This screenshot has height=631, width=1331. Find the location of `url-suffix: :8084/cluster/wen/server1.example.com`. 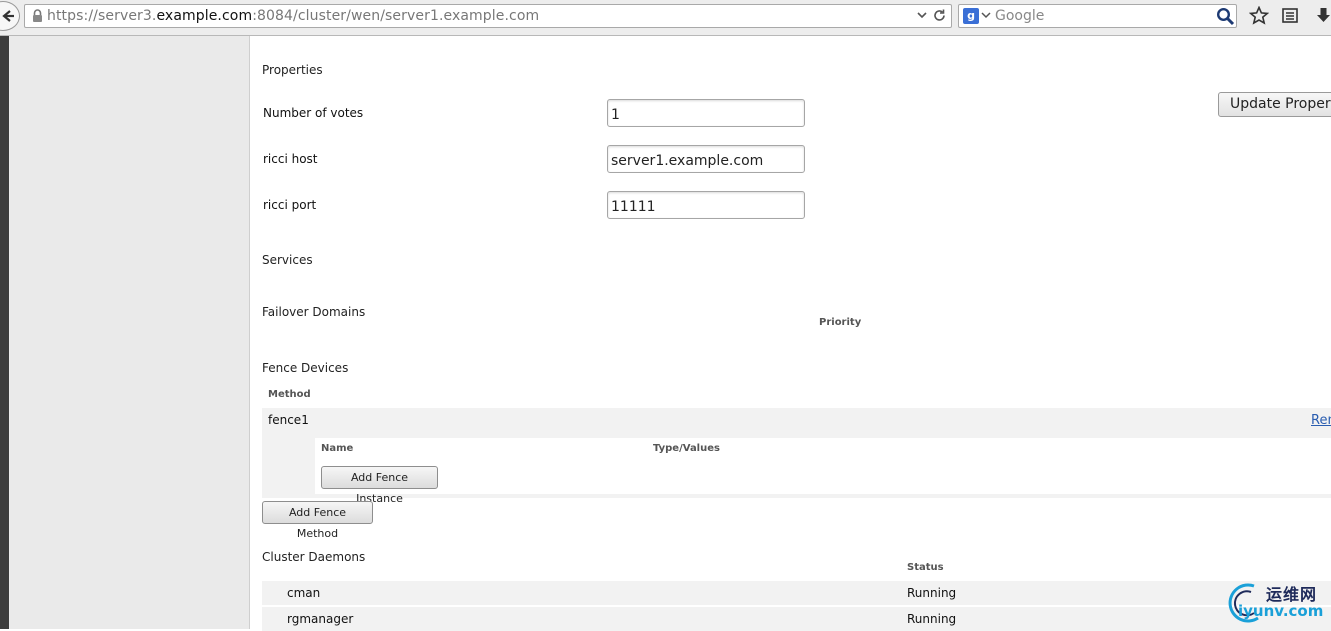

url-suffix: :8084/cluster/wen/server1.example.com is located at coordinates (396, 16).